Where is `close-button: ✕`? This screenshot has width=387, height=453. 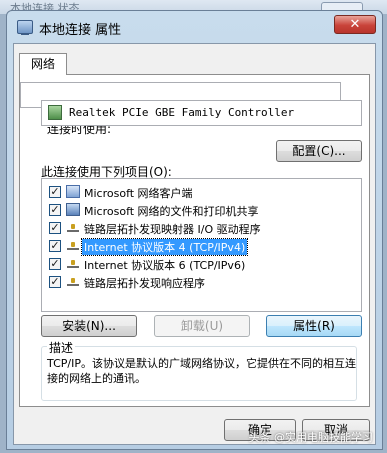 close-button: ✕ is located at coordinates (355, 24).